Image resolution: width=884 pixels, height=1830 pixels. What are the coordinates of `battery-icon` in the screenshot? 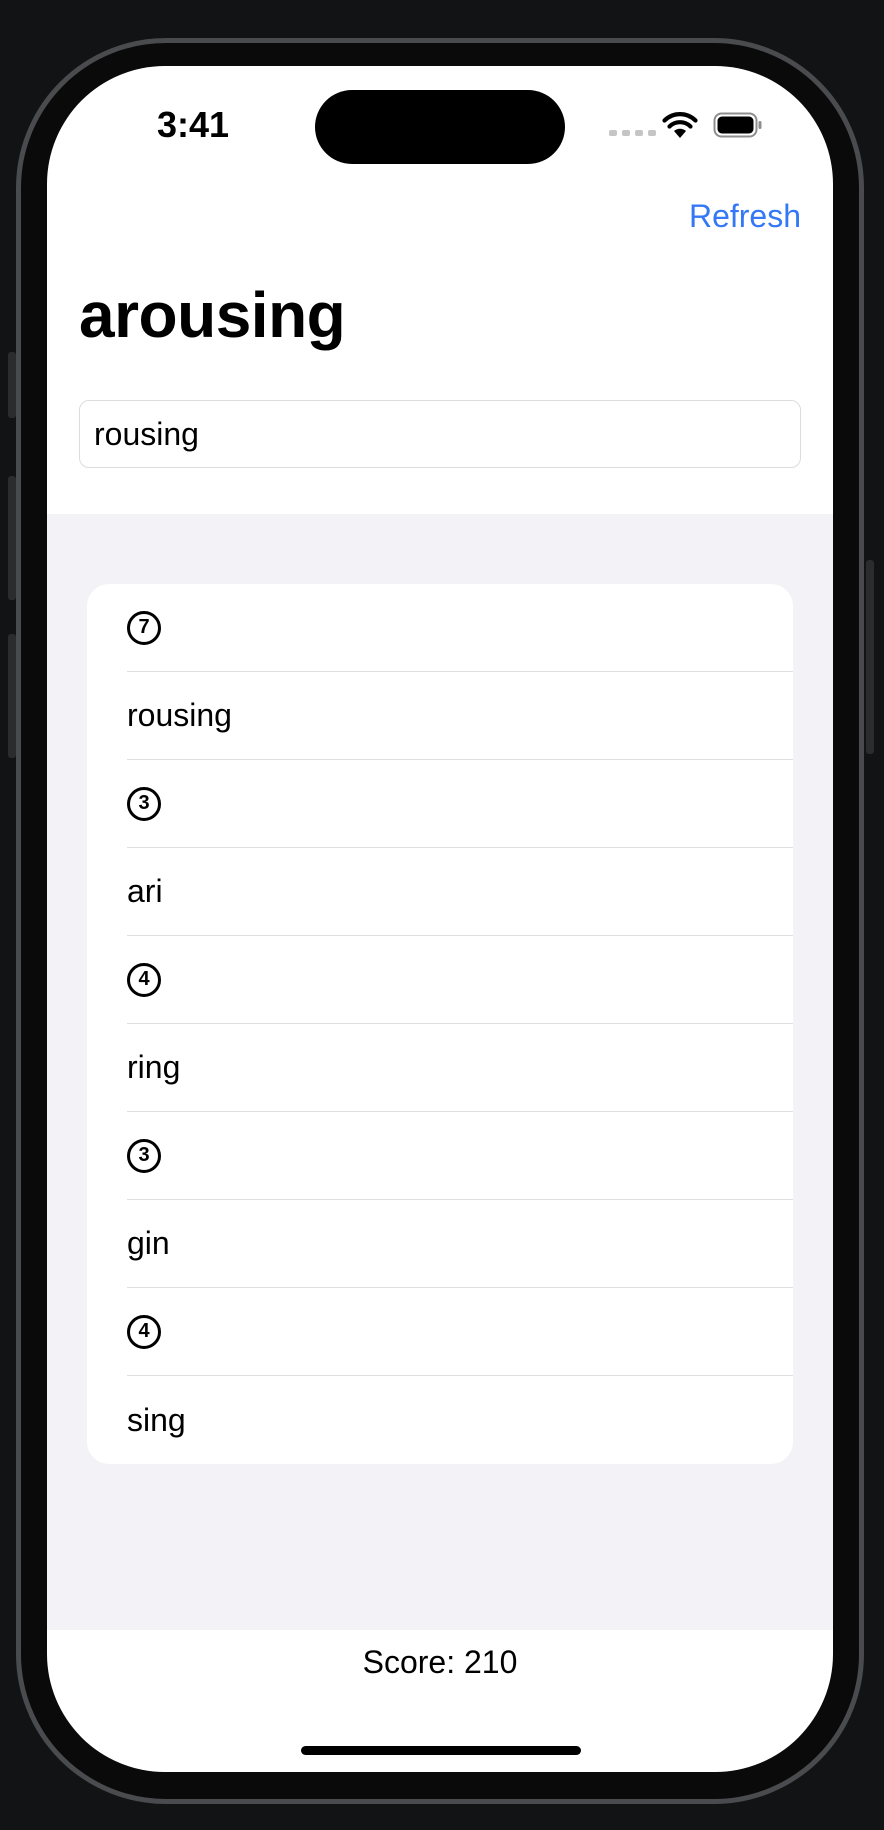 It's located at (737, 125).